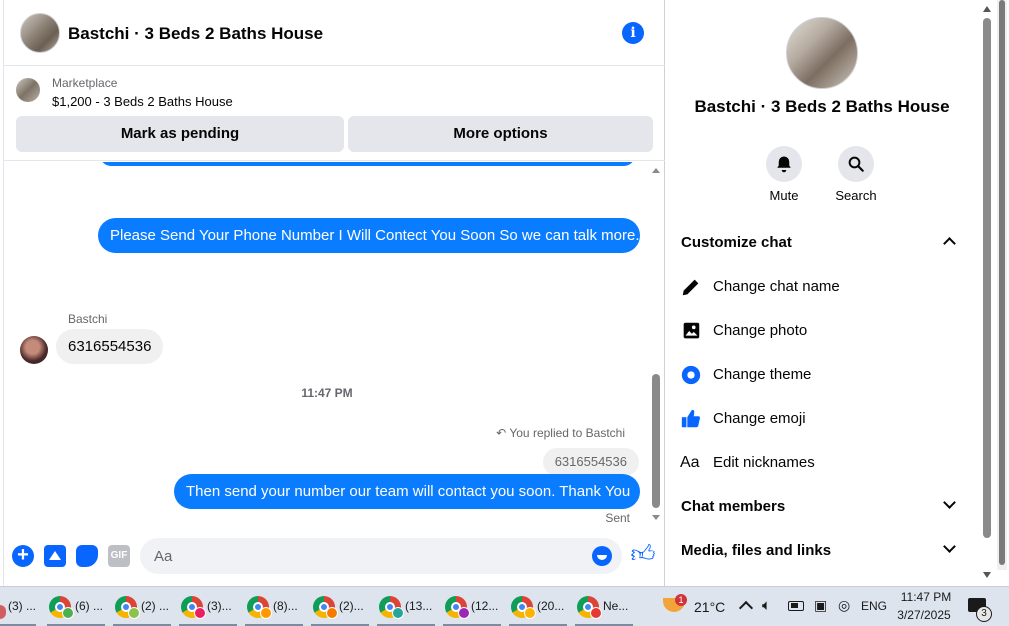 The image size is (1009, 626). What do you see at coordinates (760, 330) in the screenshot?
I see `change-photo-label: Change photo` at bounding box center [760, 330].